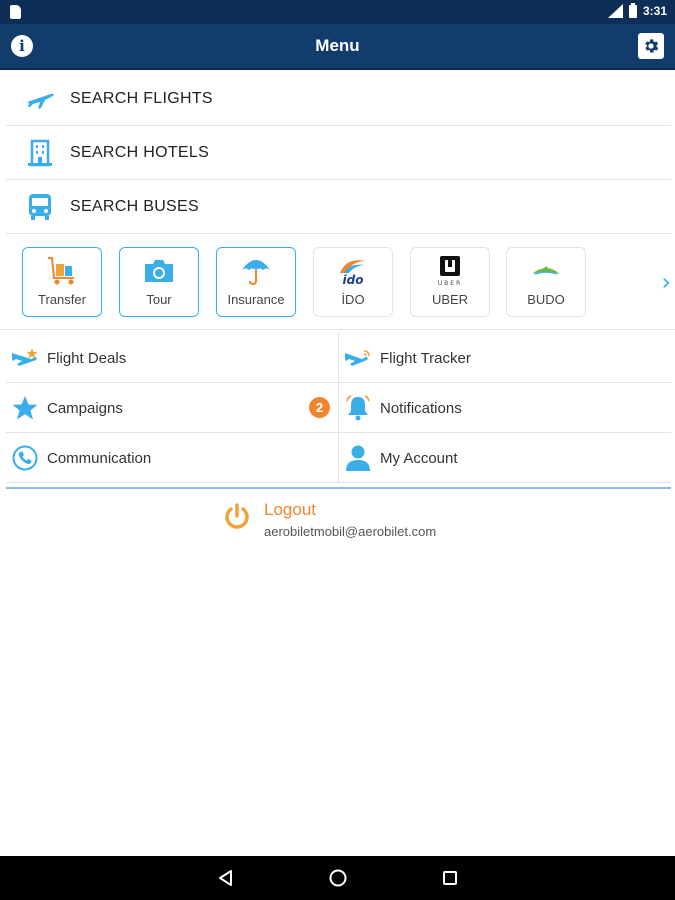  Describe the element at coordinates (506, 358) in the screenshot. I see `flight-tracker-item: Flight Tracker` at that location.